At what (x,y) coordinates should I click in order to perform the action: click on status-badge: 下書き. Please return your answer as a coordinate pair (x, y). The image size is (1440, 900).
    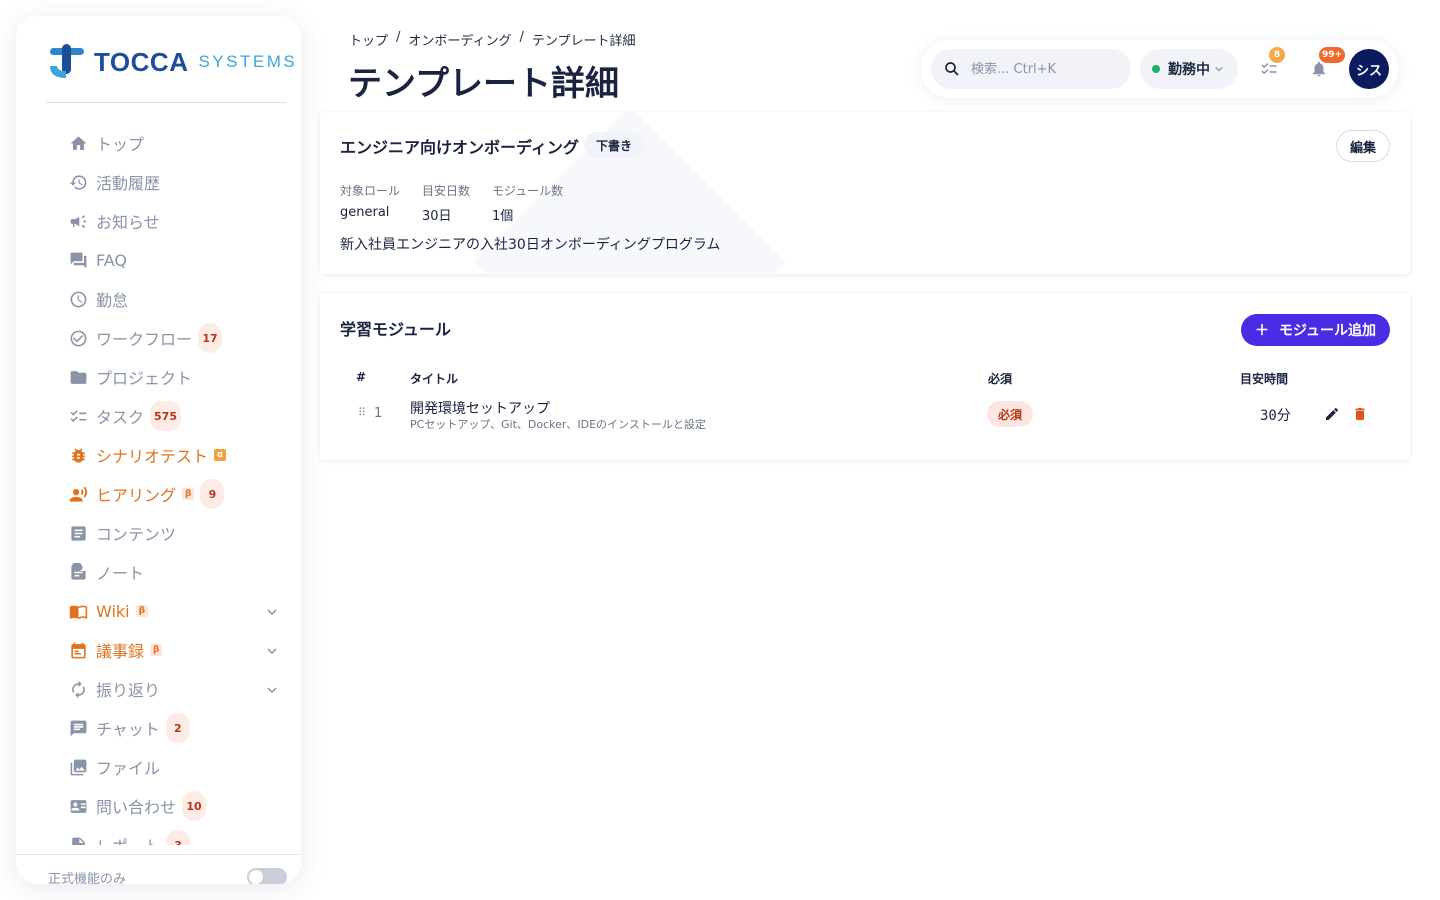
    Looking at the image, I should click on (614, 145).